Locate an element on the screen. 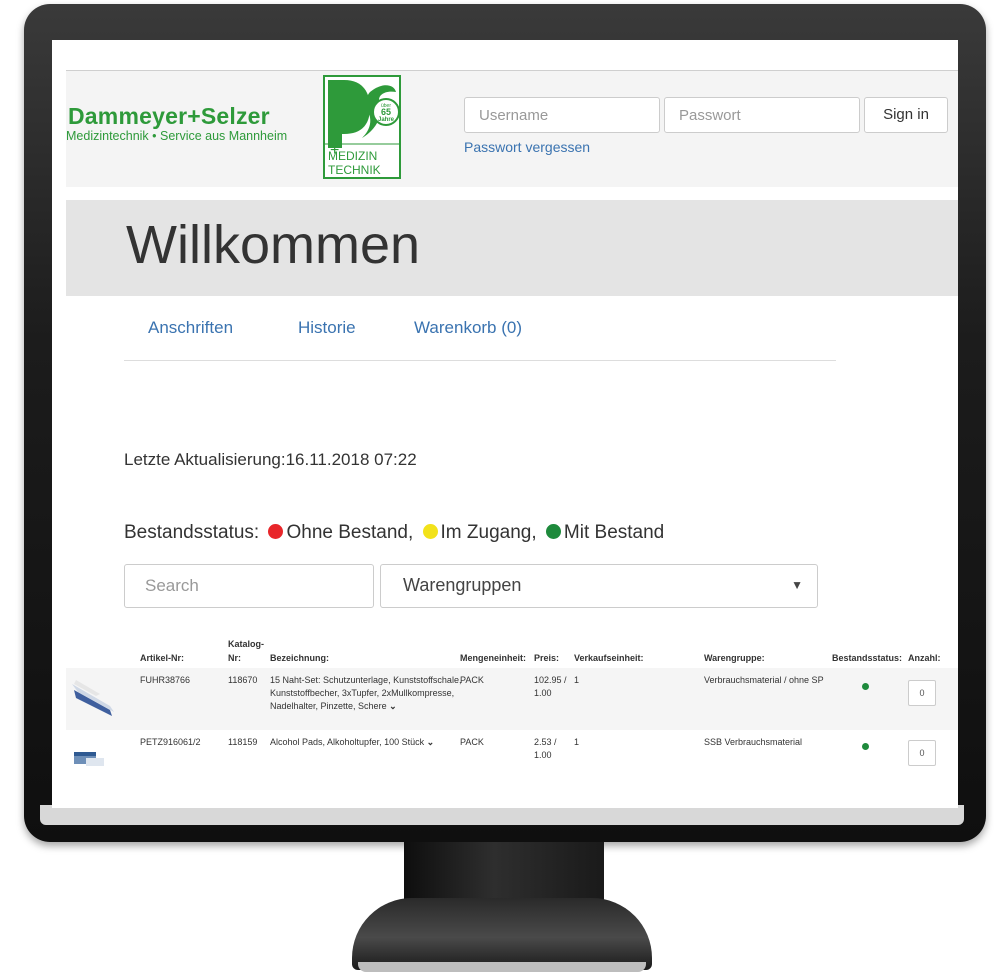  search-input: Search is located at coordinates (249, 586).